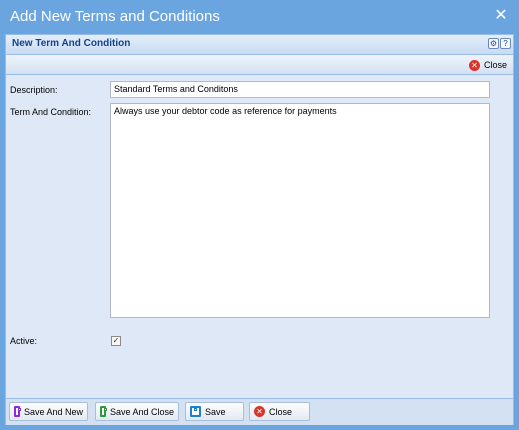 This screenshot has height=430, width=519. I want to click on save-label: Save, so click(215, 411).